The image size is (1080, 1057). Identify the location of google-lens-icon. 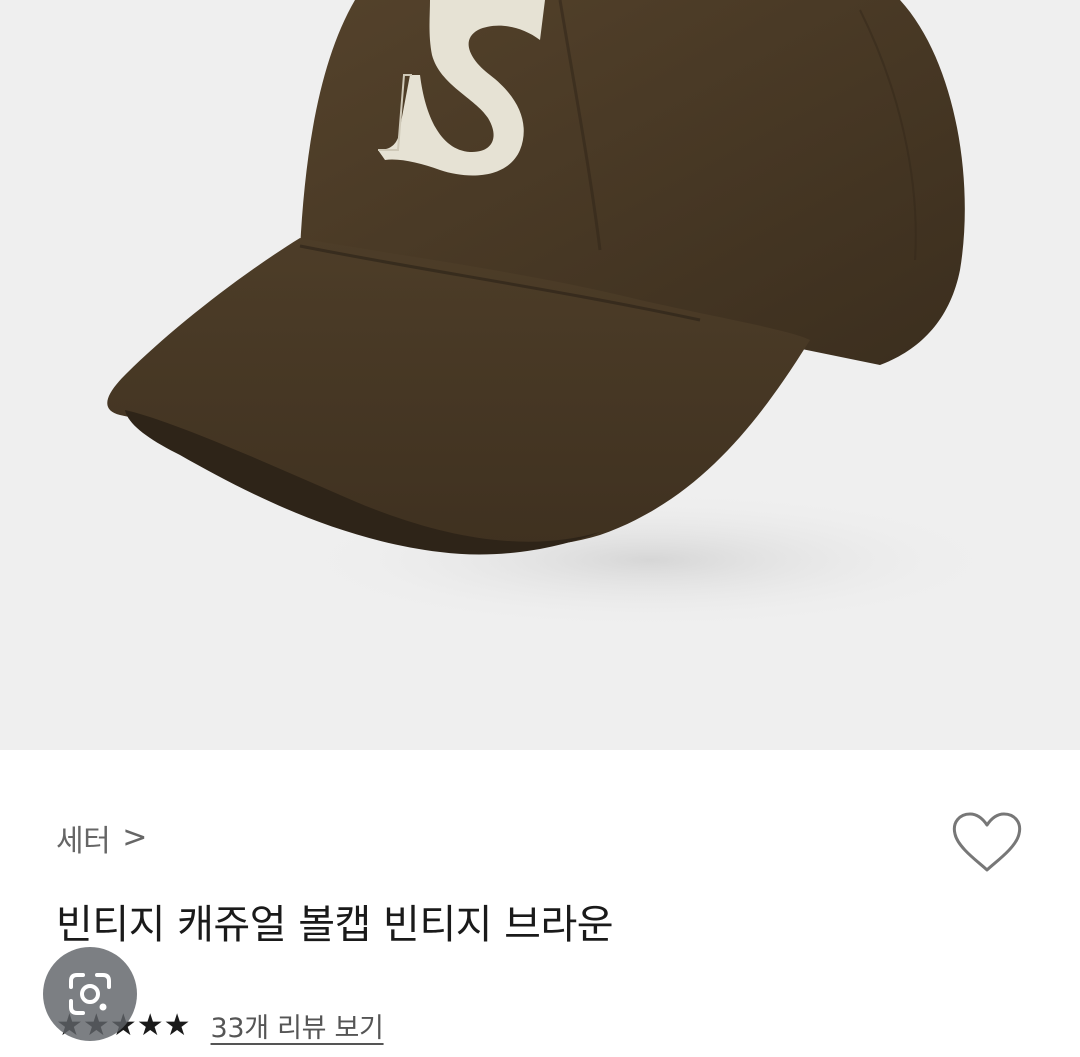
(90, 994).